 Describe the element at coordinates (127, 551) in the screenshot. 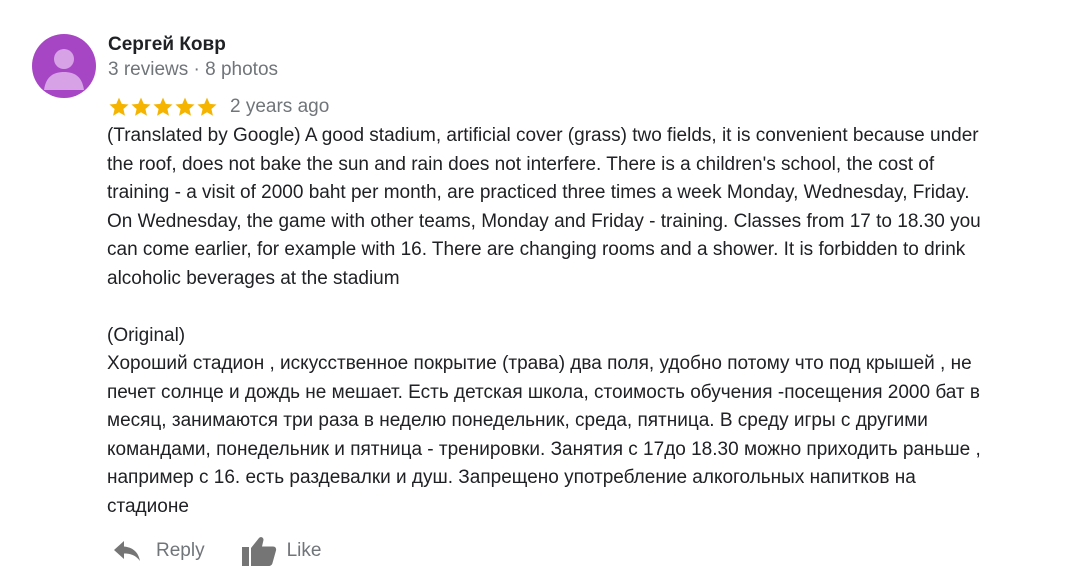

I see `reply-arrow-icon` at that location.